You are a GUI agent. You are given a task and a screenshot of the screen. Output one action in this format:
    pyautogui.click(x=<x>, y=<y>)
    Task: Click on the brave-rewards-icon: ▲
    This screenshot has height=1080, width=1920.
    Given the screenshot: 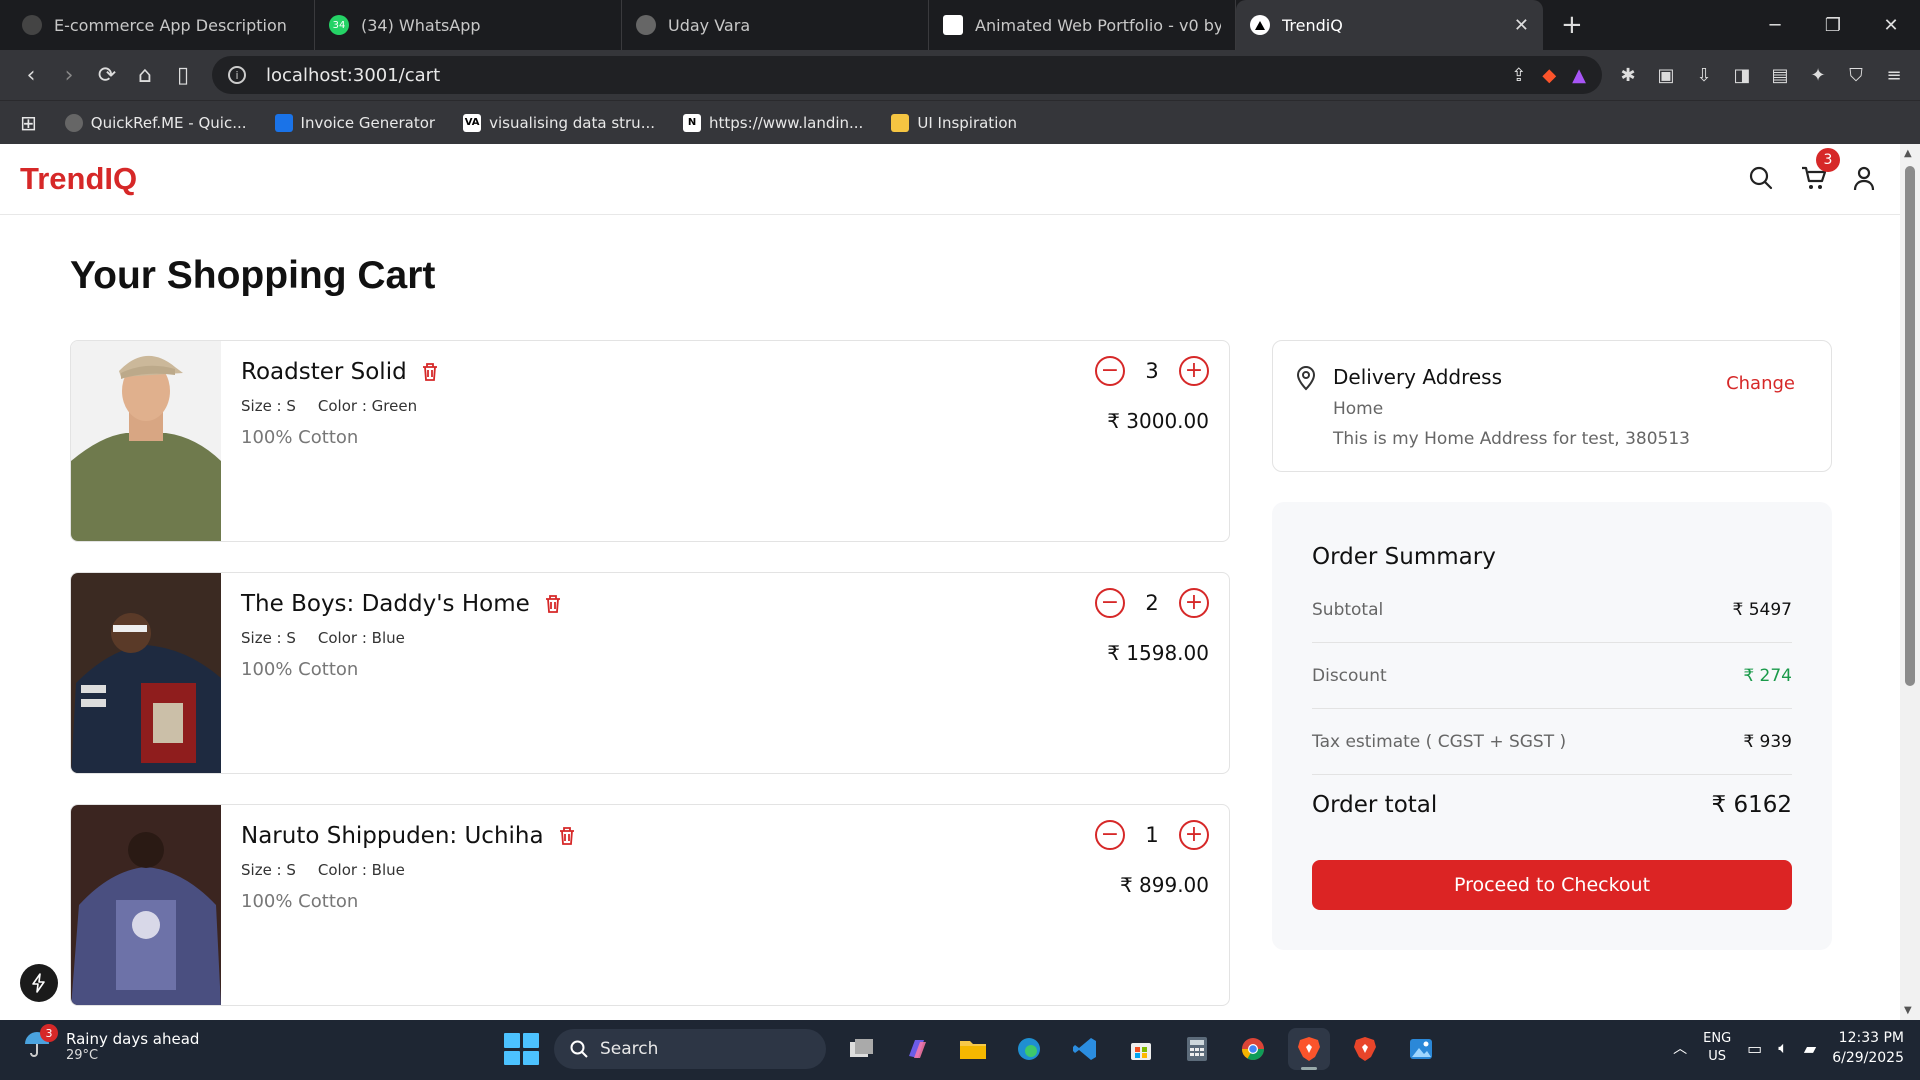 What is the action you would take?
    pyautogui.click(x=1579, y=75)
    